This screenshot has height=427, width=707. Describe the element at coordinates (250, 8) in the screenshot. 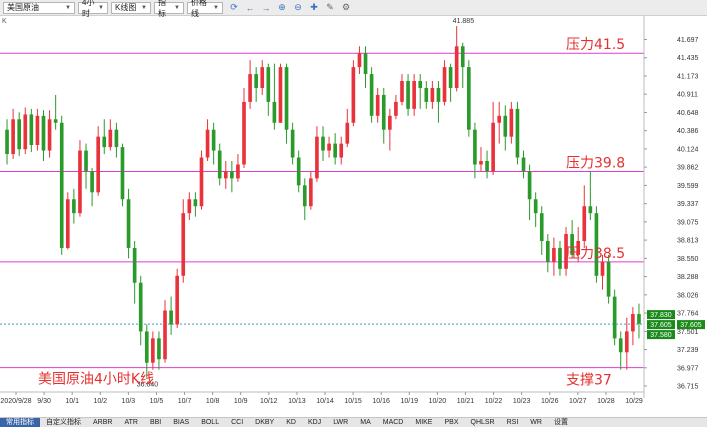

I see `arrow-left-icon: ←` at that location.